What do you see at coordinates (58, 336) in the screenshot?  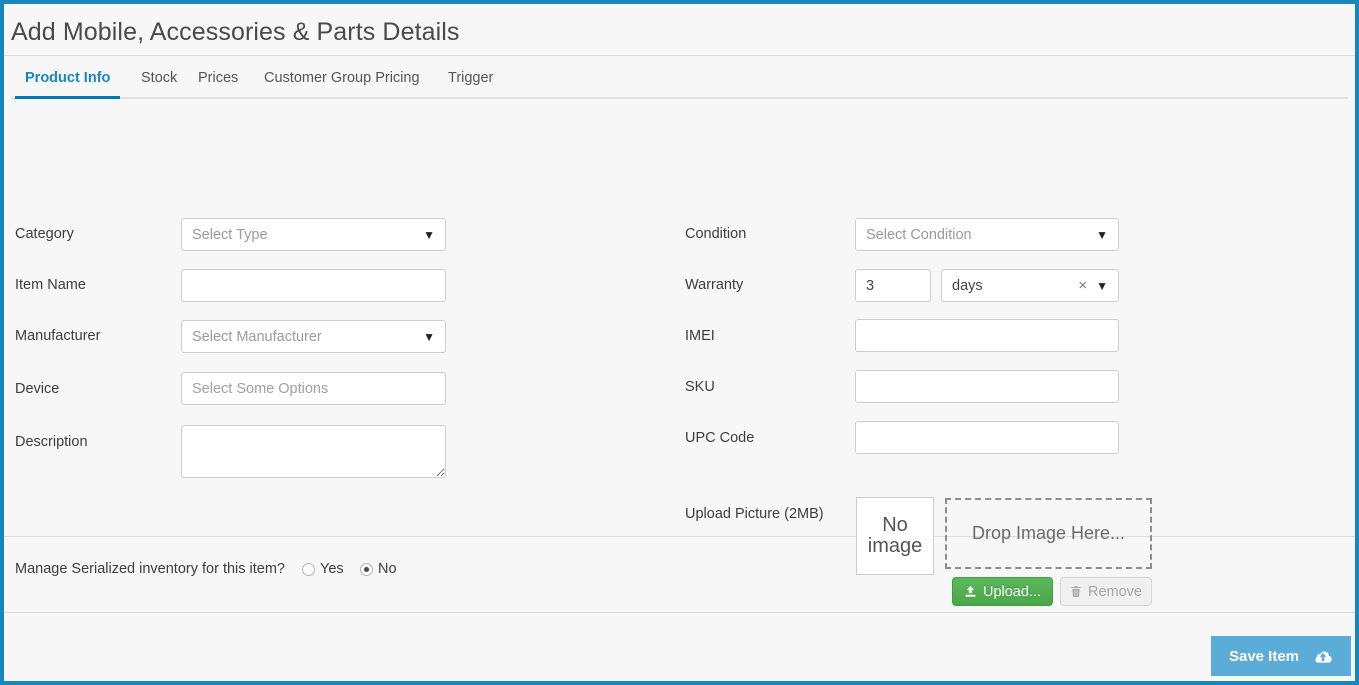 I see `label-manufacturer: Manufacturer` at bounding box center [58, 336].